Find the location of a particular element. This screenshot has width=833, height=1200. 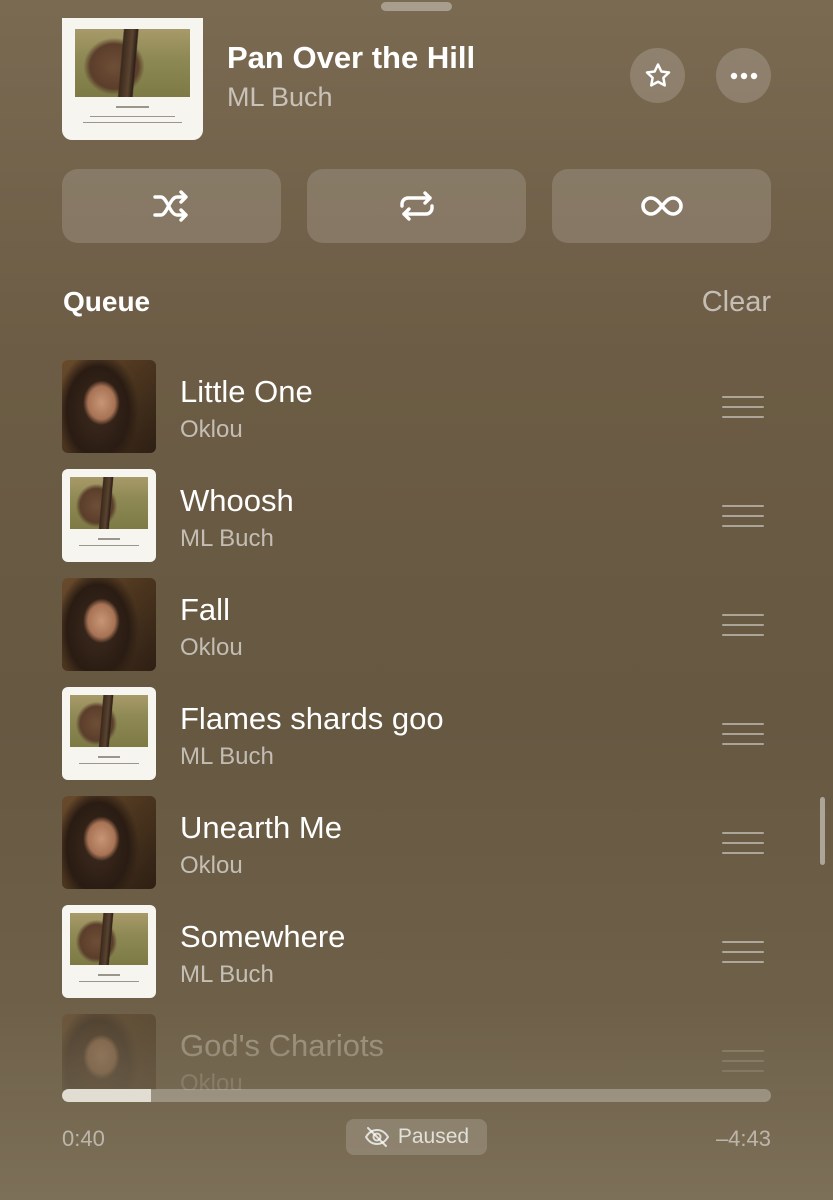

listening-history-off-icon is located at coordinates (376, 1137).